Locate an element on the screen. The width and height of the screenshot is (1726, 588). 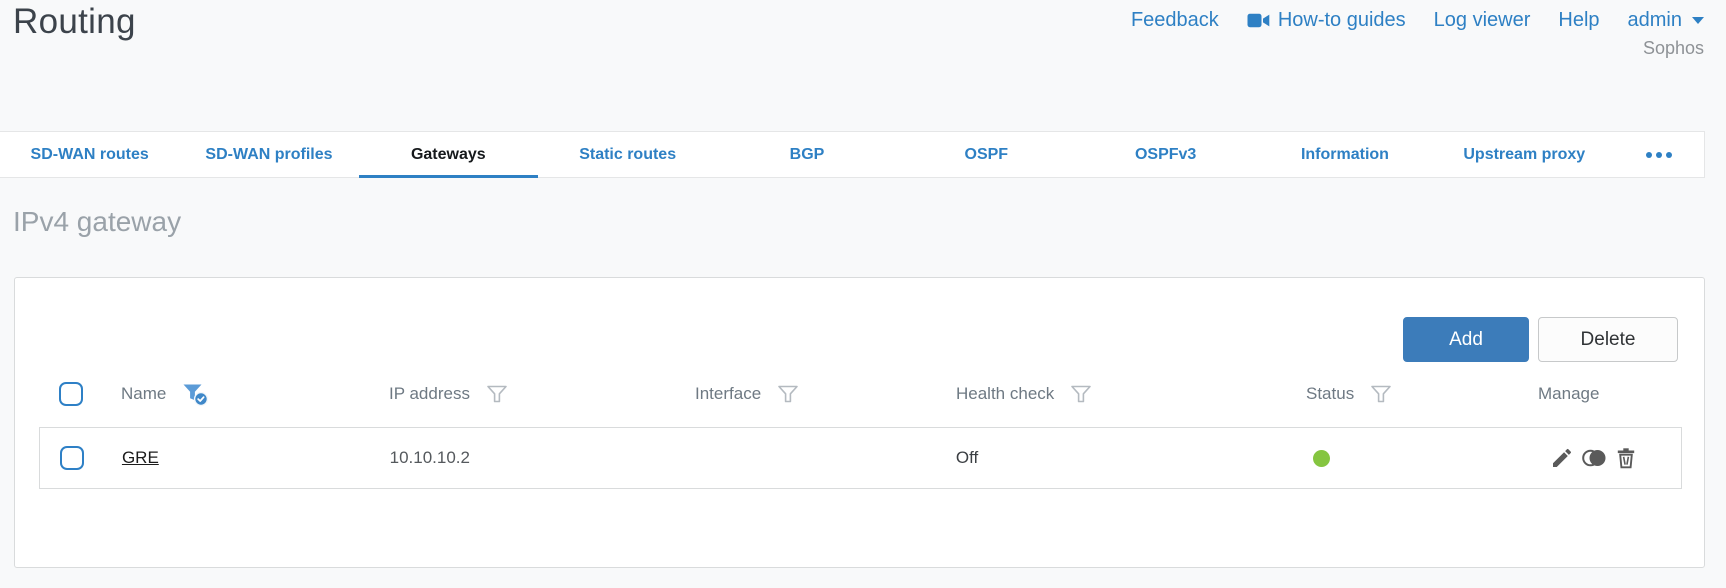
page-title: Routing is located at coordinates (74, 21).